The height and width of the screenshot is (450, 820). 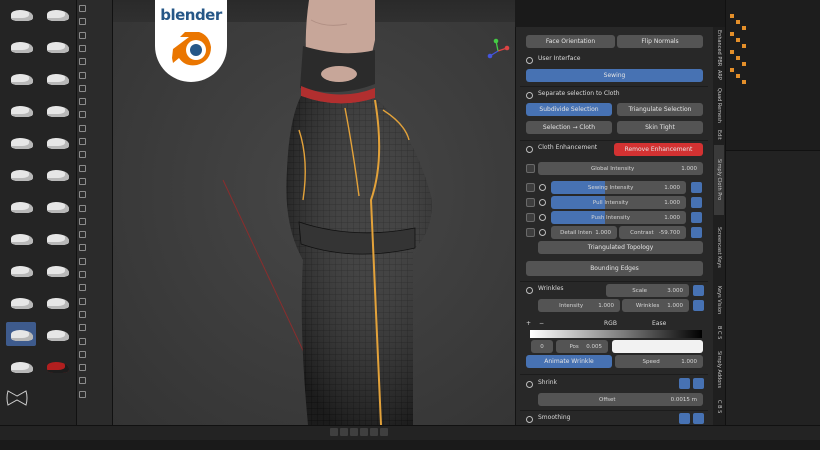 What do you see at coordinates (384, 432) in the screenshot?
I see `jump-end-icon` at bounding box center [384, 432].